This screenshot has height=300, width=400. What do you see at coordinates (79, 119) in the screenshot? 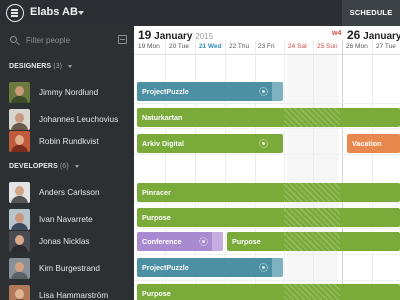
I see `person-name: Johannes Leuchovius` at bounding box center [79, 119].